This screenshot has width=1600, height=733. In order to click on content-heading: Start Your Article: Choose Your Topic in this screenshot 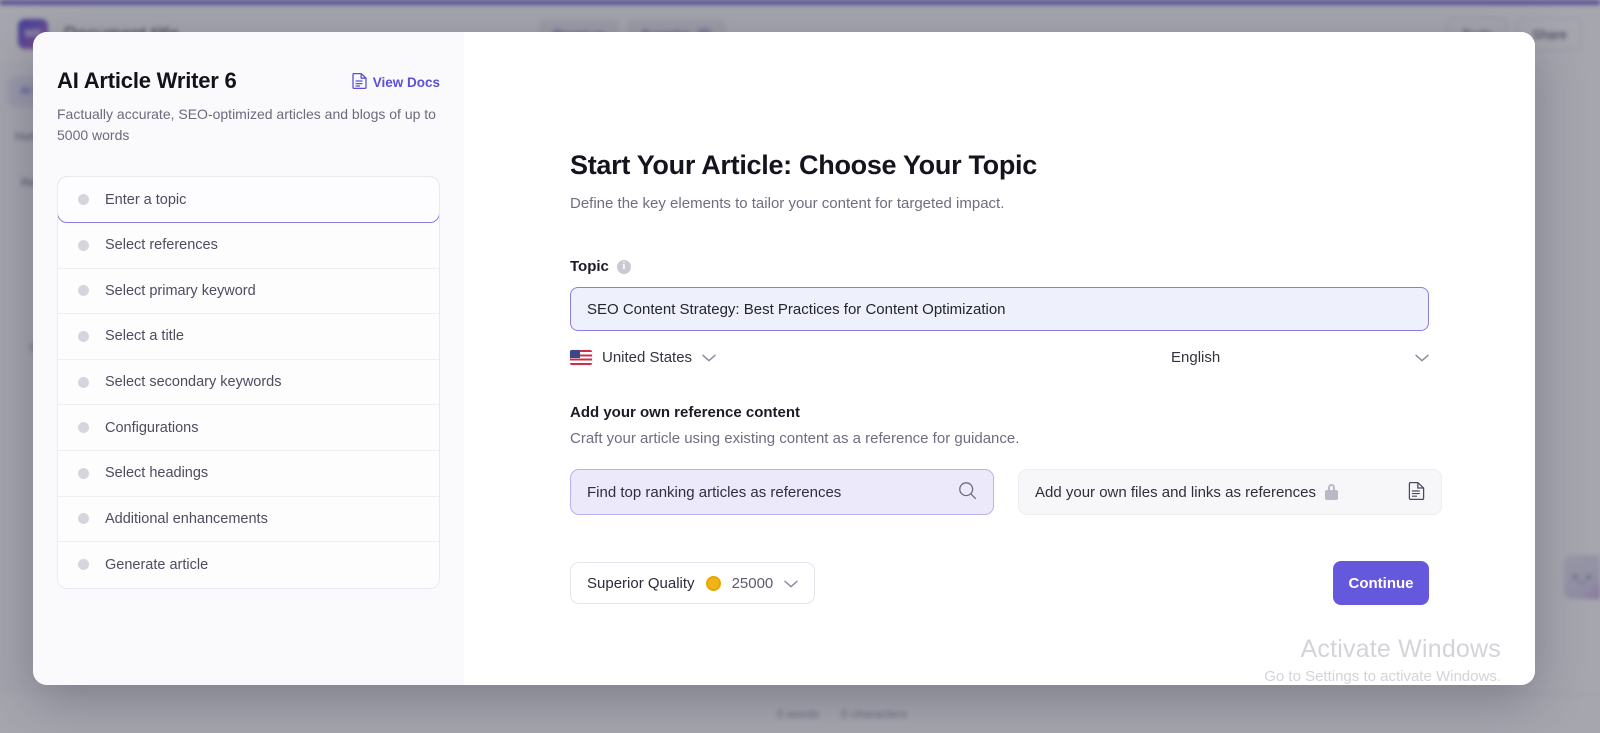, I will do `click(803, 165)`.